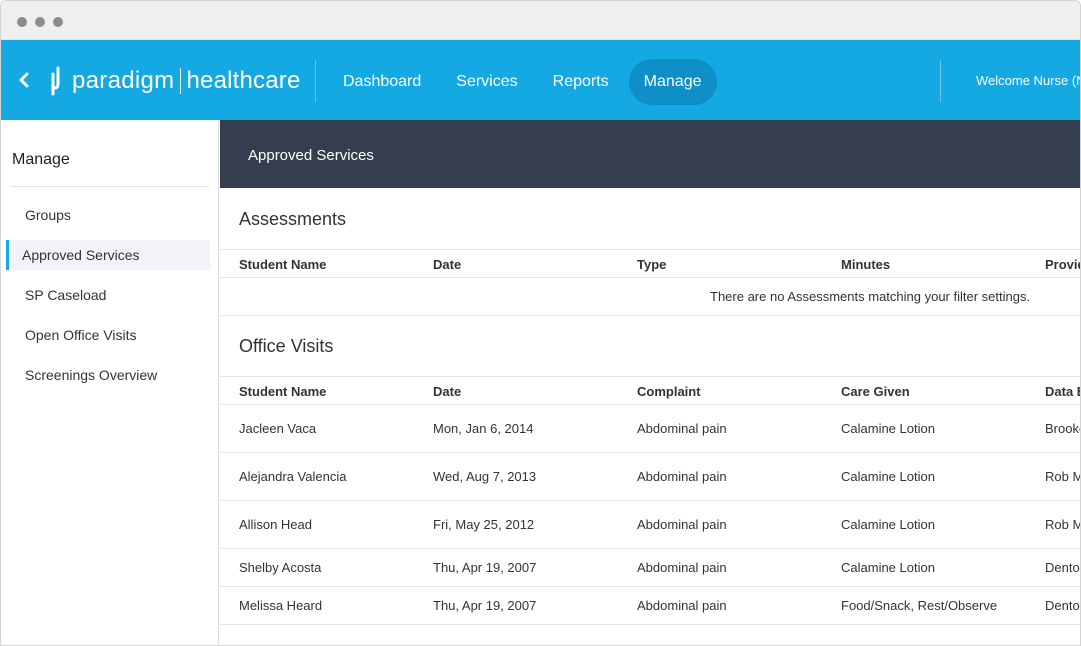  Describe the element at coordinates (940, 81) in the screenshot. I see `welcome-divider` at that location.